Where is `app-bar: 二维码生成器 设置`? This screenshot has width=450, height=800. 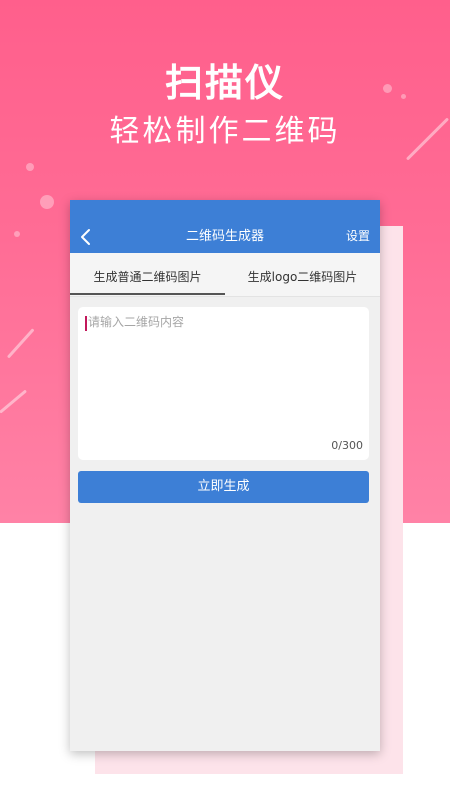
app-bar: 二维码生成器 设置 is located at coordinates (225, 226).